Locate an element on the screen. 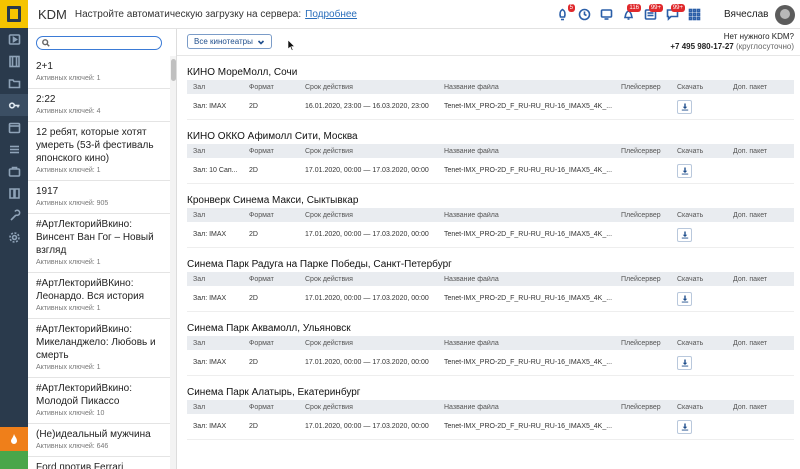  movie-title: #АртЛекторийВкино: Молодой Пикассо is located at coordinates (84, 395).